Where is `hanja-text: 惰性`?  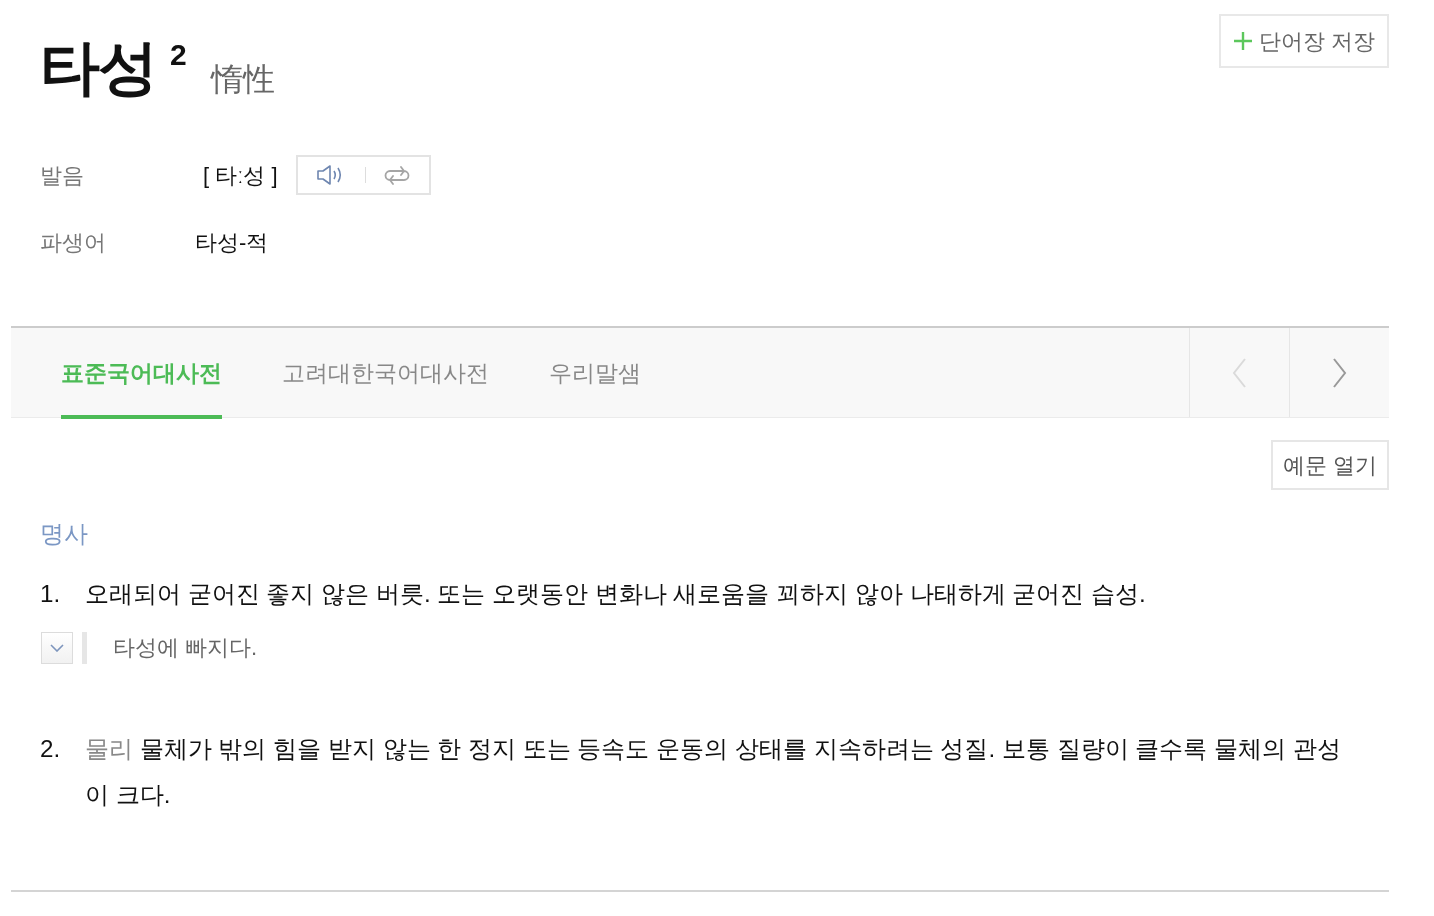 hanja-text: 惰性 is located at coordinates (242, 79).